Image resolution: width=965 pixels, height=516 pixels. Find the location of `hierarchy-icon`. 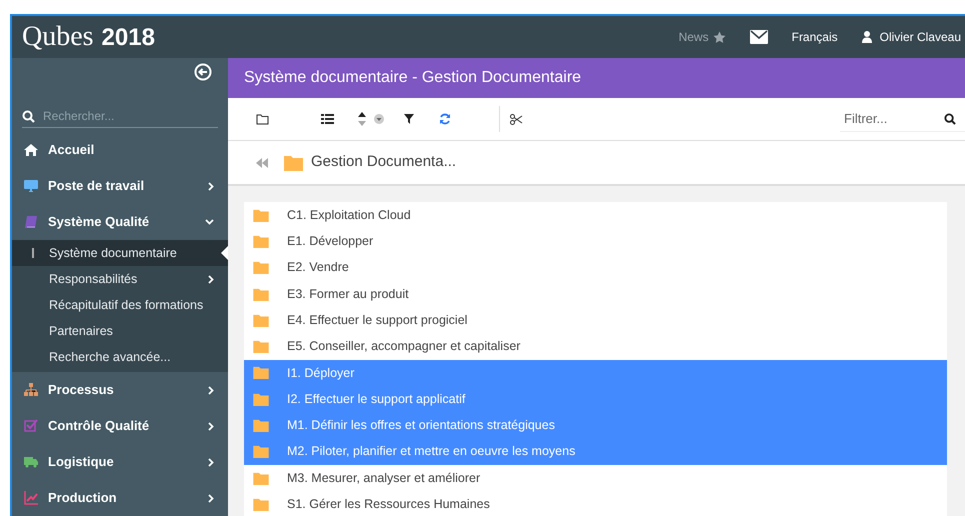

hierarchy-icon is located at coordinates (31, 390).